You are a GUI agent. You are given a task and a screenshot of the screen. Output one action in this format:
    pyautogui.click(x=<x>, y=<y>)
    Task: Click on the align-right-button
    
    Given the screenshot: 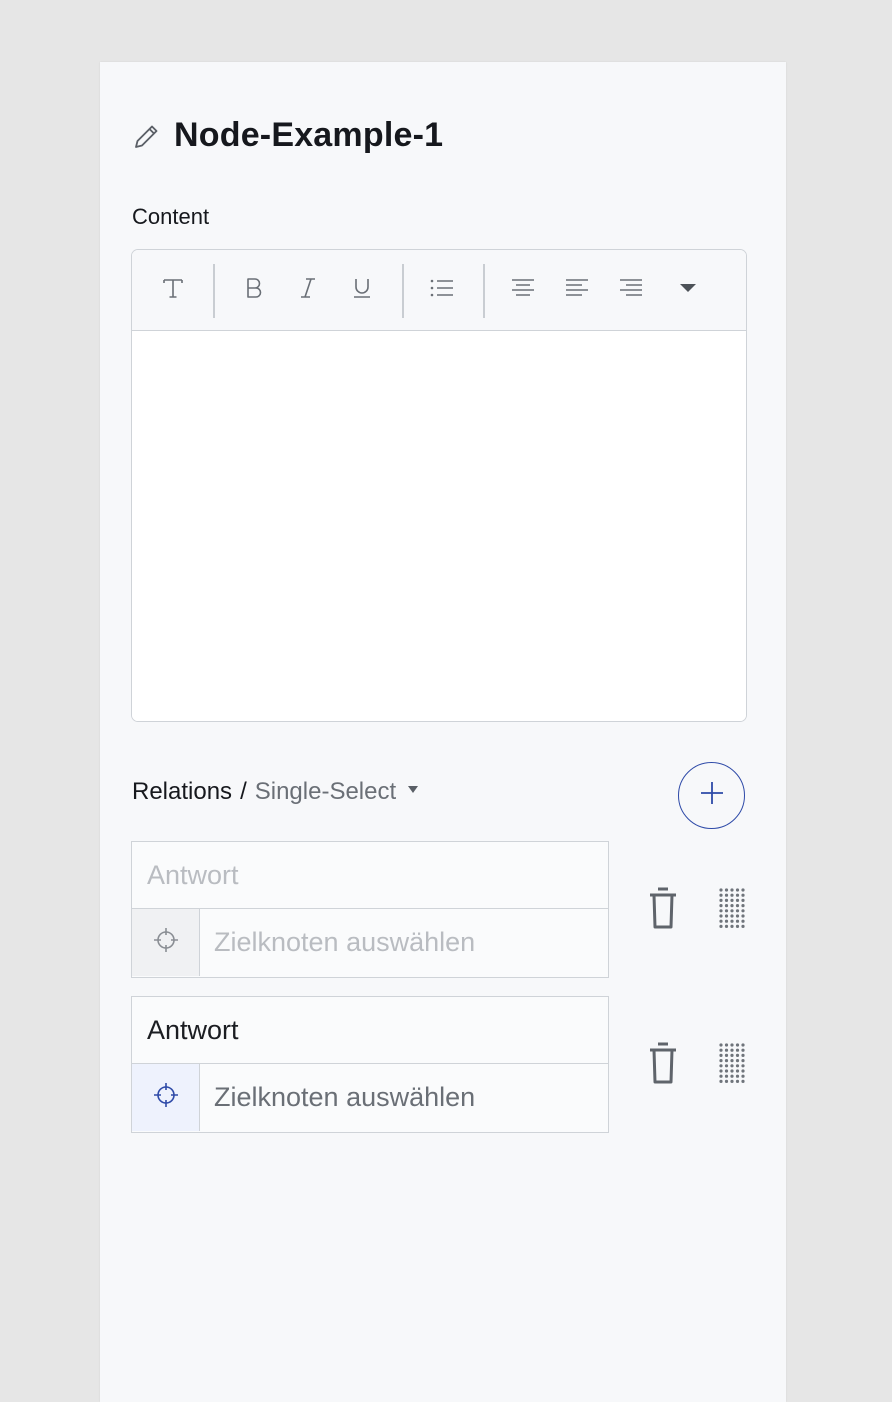 What is the action you would take?
    pyautogui.click(x=631, y=290)
    